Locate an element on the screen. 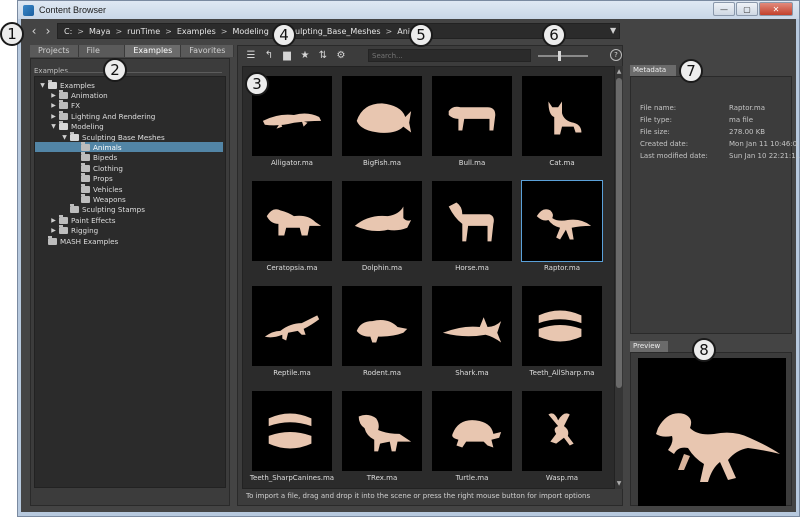  breadcrumb-item: C: is located at coordinates (68, 31).